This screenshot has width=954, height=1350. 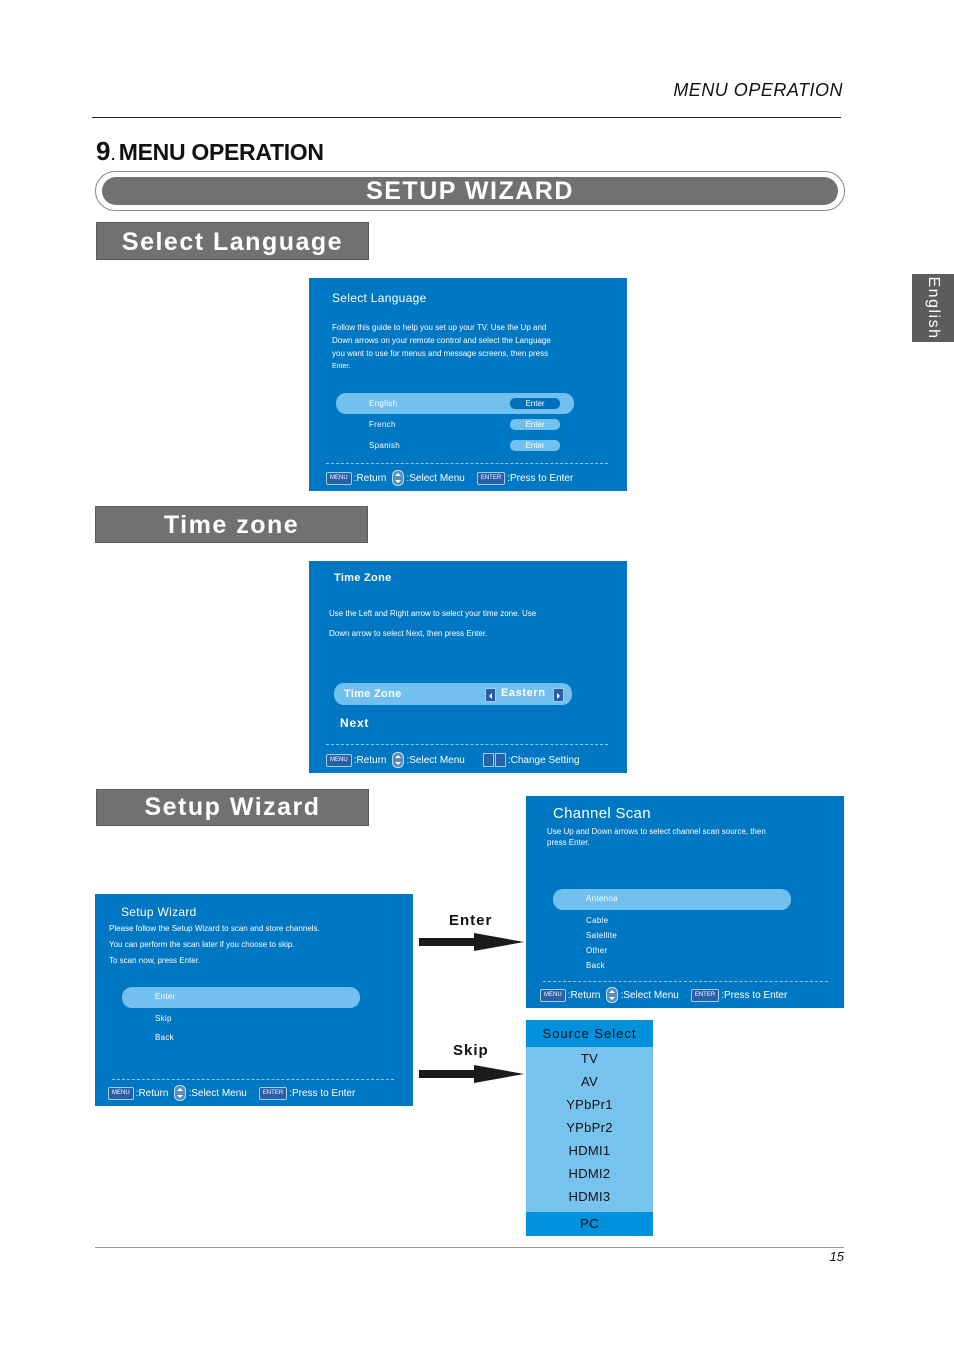 I want to click on spanish-enter-button: Enter, so click(x=535, y=445).